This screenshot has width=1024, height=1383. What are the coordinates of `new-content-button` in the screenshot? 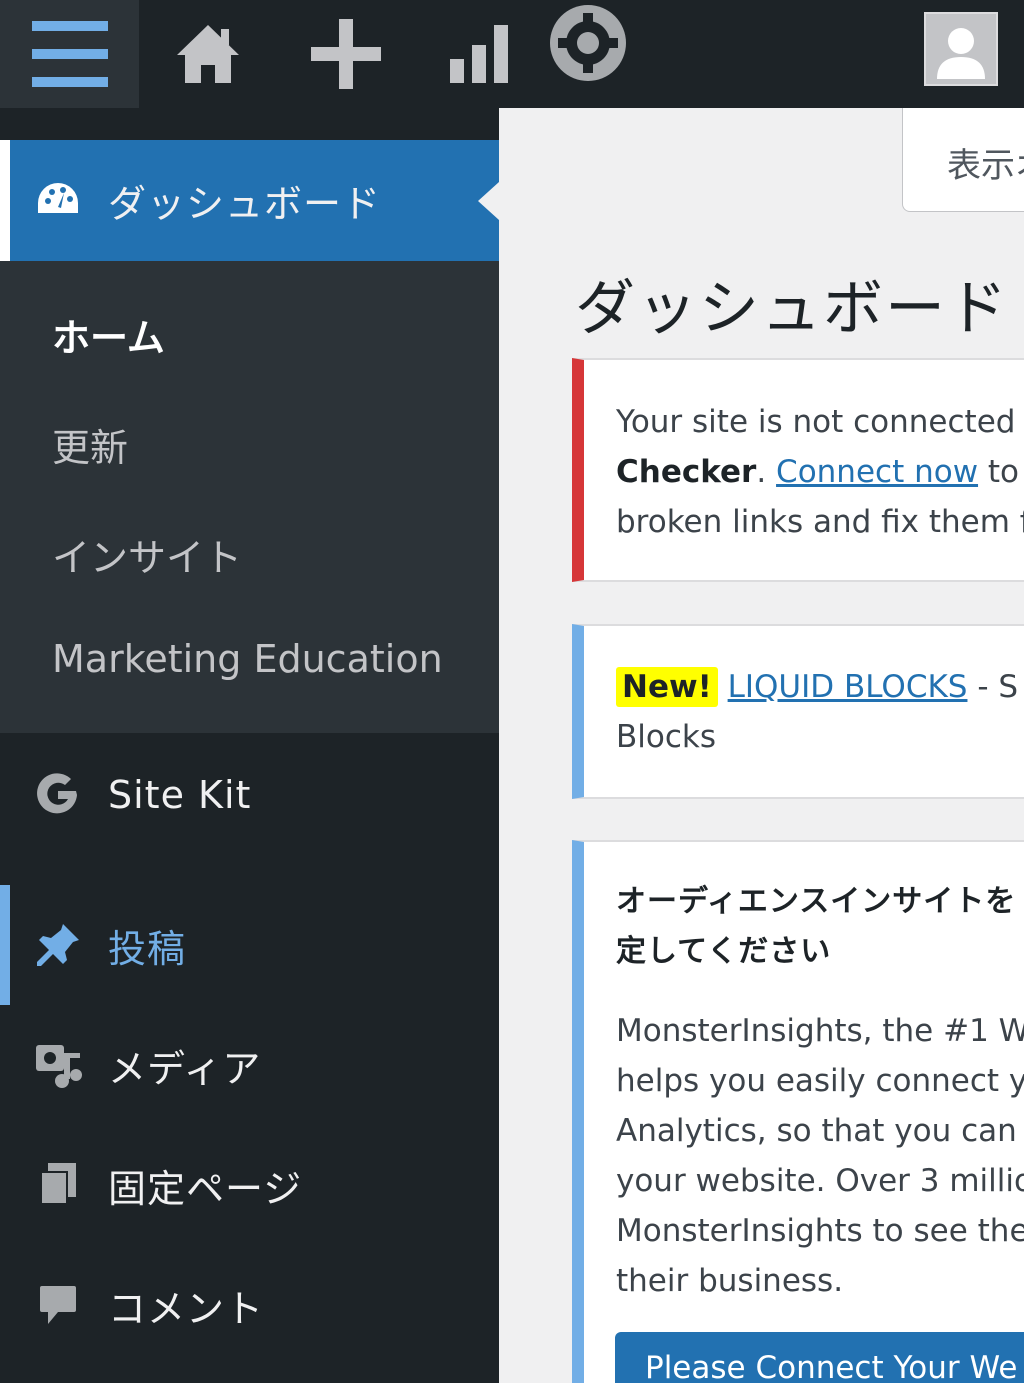 It's located at (346, 54).